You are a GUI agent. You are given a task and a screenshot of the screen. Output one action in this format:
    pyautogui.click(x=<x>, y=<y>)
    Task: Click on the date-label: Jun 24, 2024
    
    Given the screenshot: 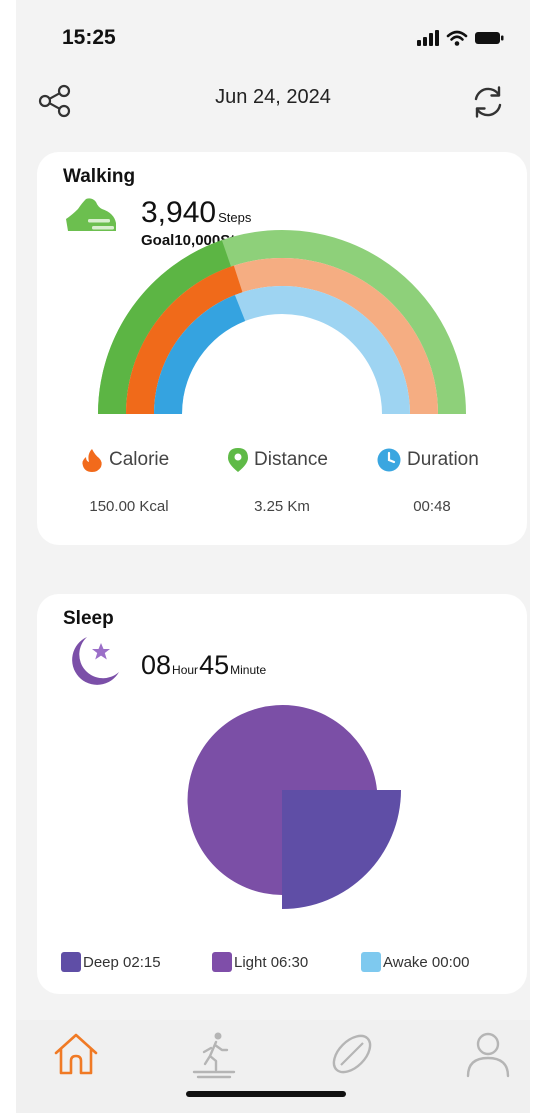 What is the action you would take?
    pyautogui.click(x=273, y=97)
    